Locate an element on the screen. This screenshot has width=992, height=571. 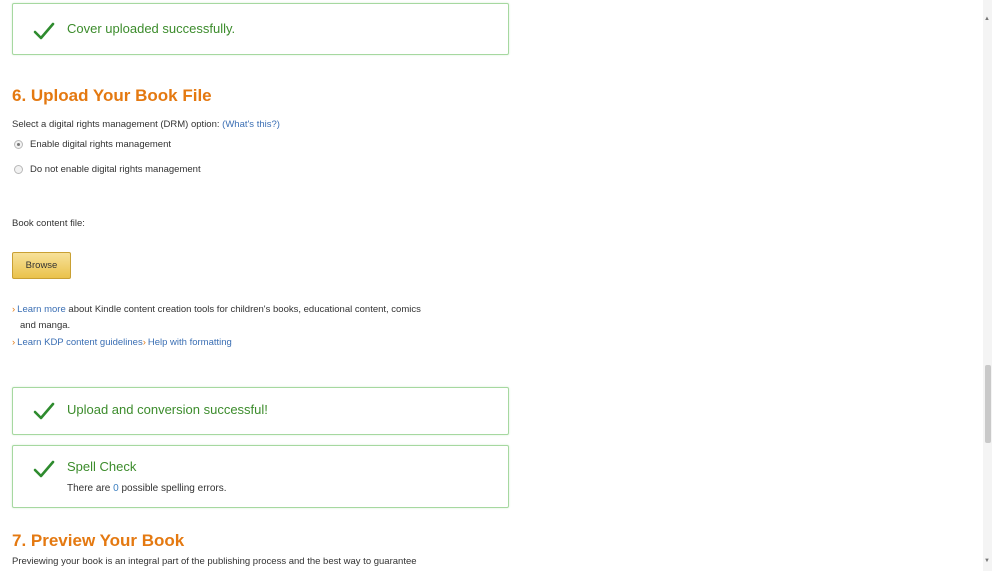
cover-success-message: Cover uploaded successfully. is located at coordinates (151, 28).